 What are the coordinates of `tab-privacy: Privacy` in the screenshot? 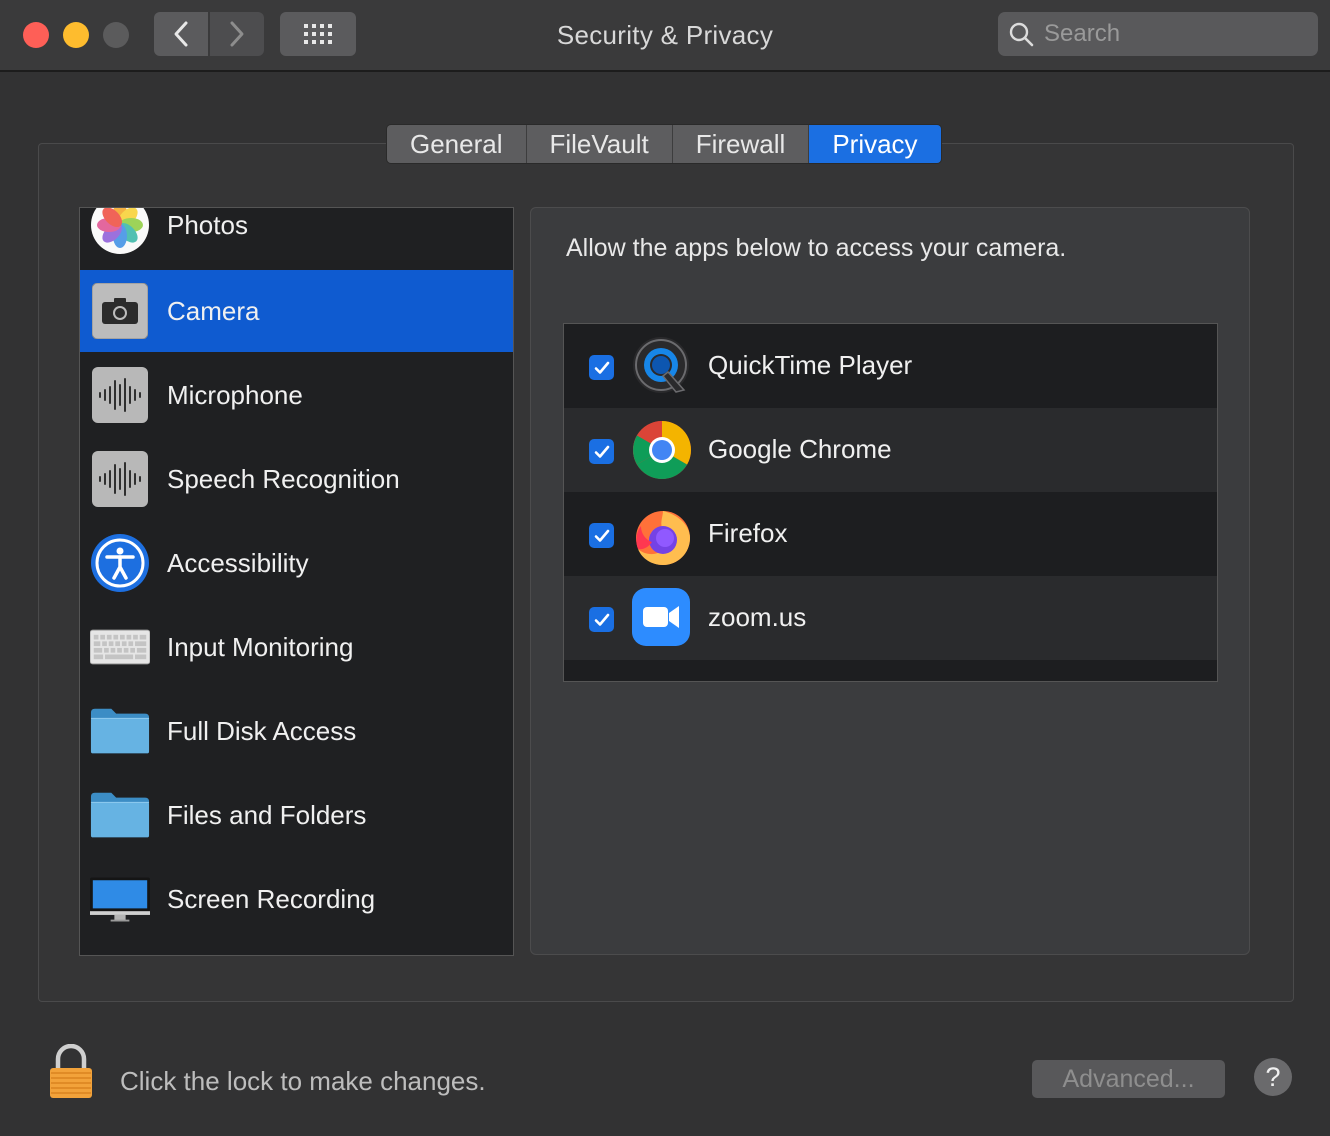 It's located at (875, 144).